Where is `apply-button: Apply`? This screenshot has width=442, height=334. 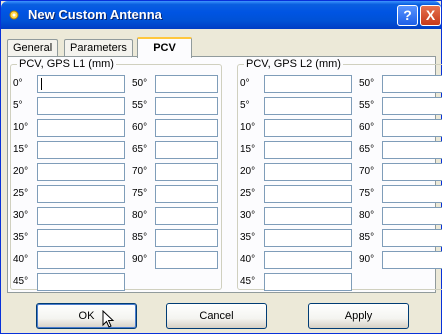 apply-button: Apply is located at coordinates (358, 316).